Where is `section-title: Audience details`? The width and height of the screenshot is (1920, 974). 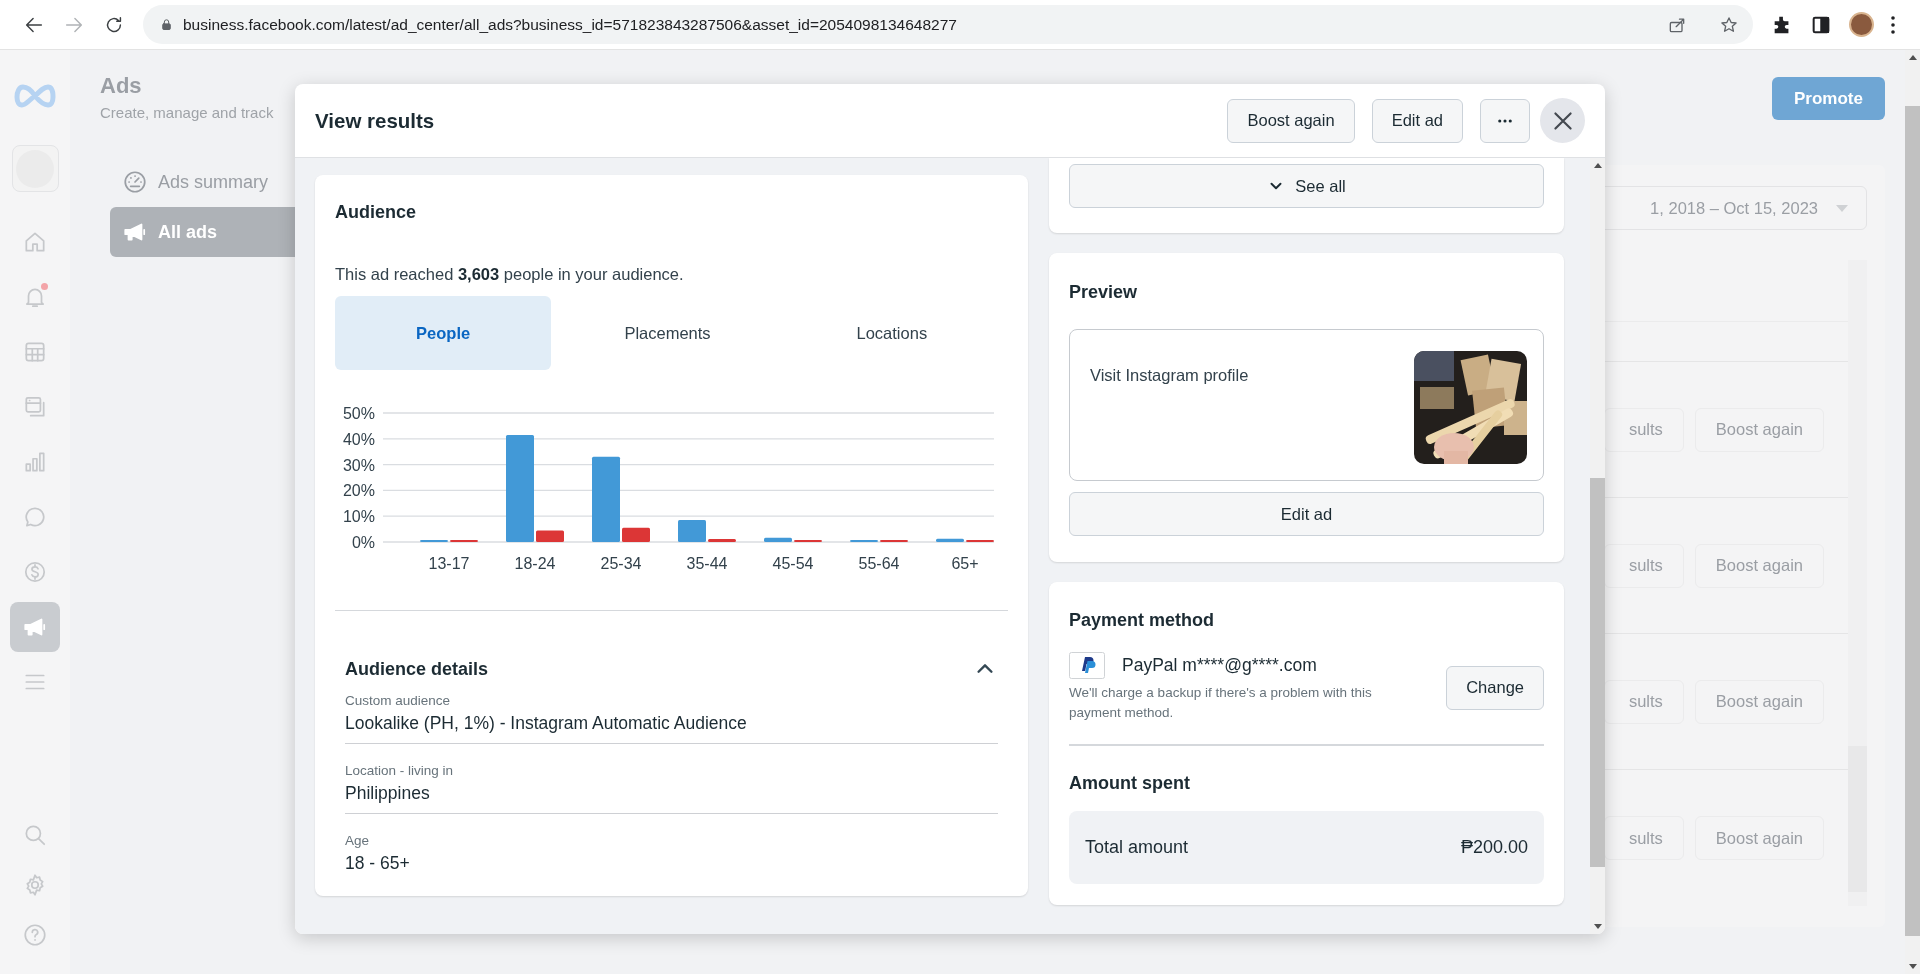
section-title: Audience details is located at coordinates (417, 669).